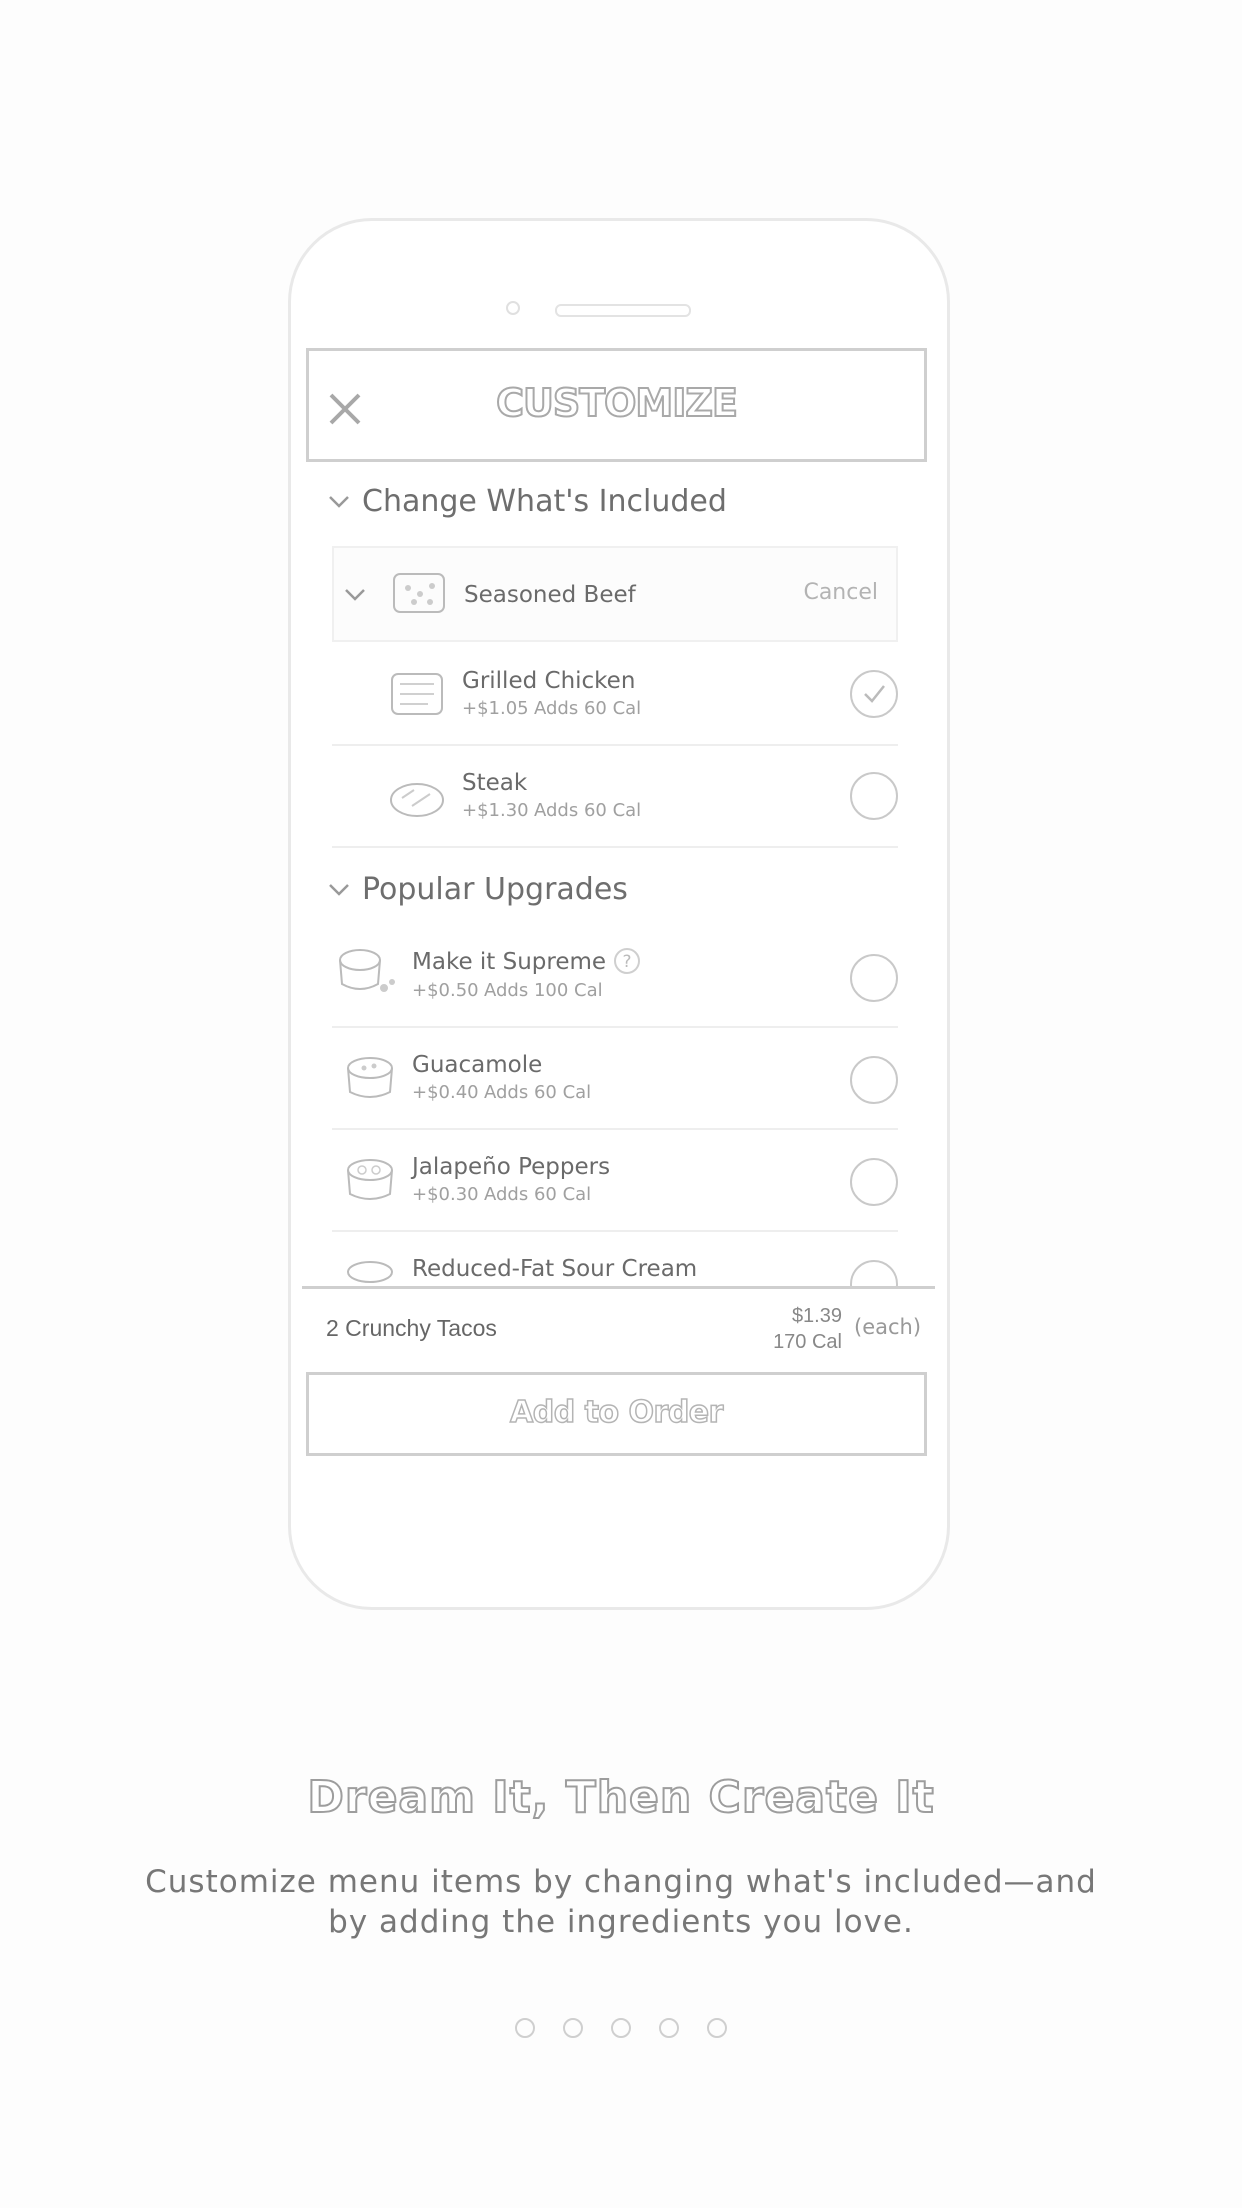 This screenshot has width=1242, height=2208. Describe the element at coordinates (543, 990) in the screenshot. I see `item-calories: Adds 100 Cal` at that location.